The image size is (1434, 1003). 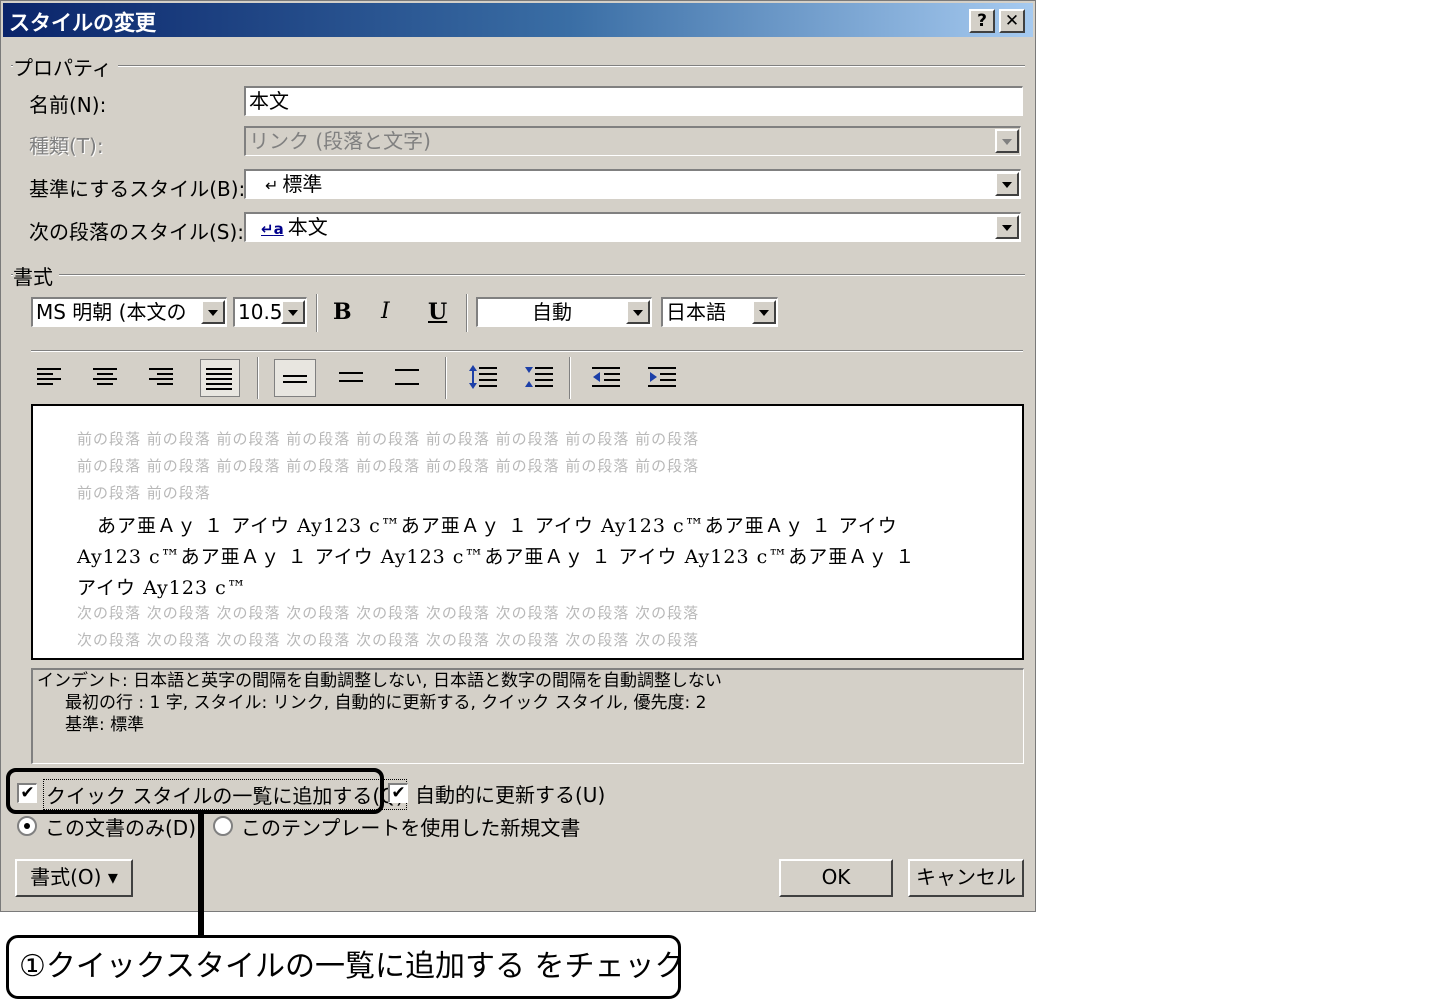 I want to click on font-color-value: 自動, so click(x=552, y=312).